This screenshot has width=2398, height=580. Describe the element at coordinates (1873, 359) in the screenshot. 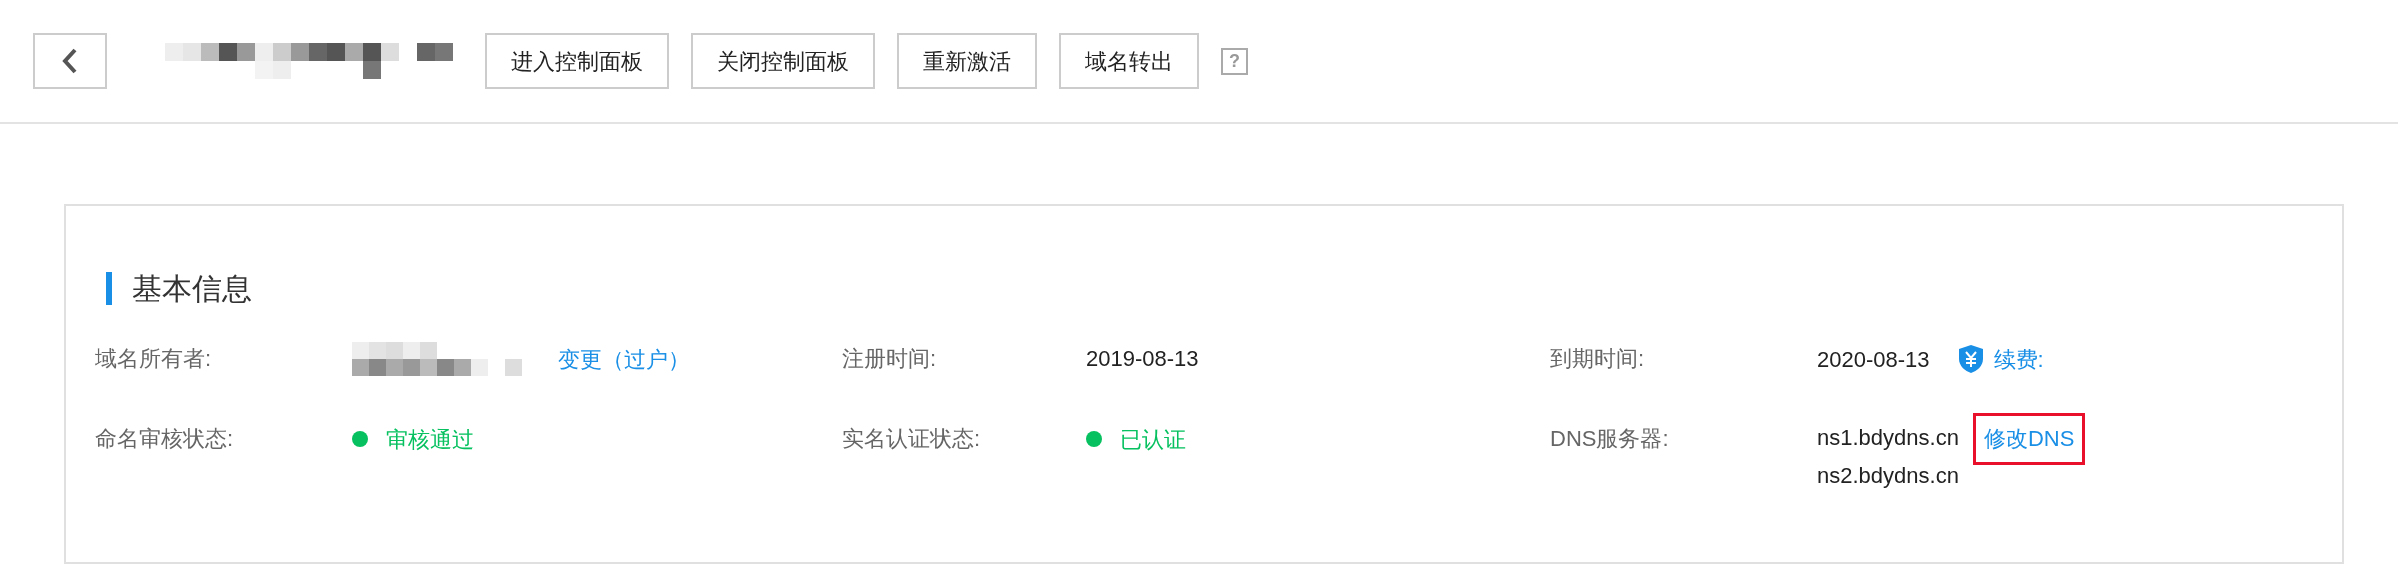

I see `field-value: 2020-08-13` at that location.